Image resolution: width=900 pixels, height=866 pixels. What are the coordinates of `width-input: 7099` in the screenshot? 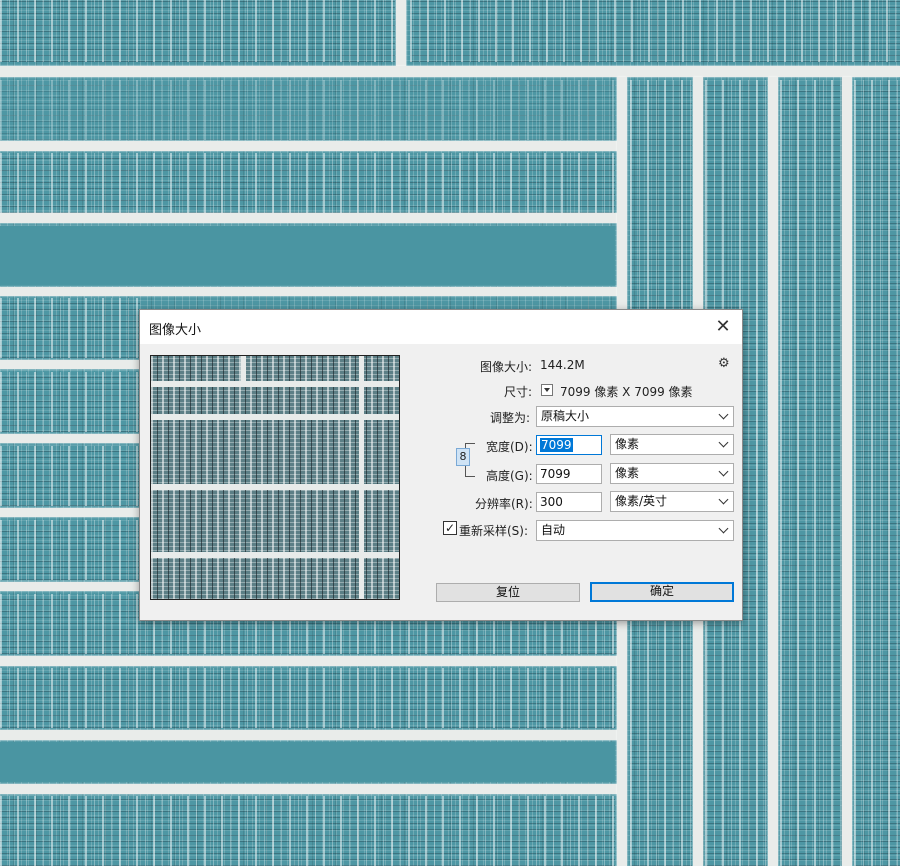 It's located at (569, 445).